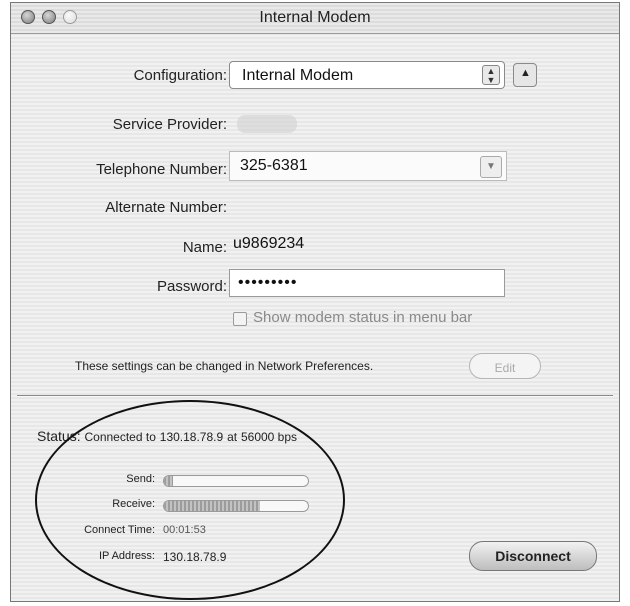  What do you see at coordinates (298, 75) in the screenshot?
I see `configuration-value: Internal Modem` at bounding box center [298, 75].